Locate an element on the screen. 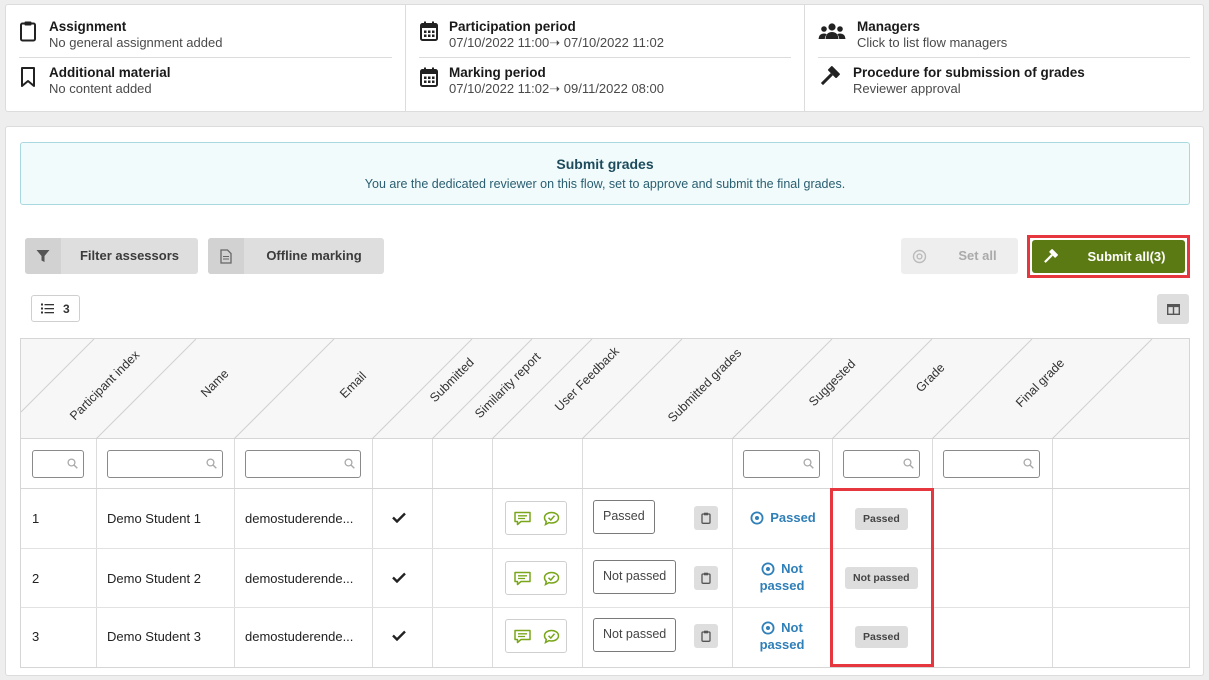  assignment-value: No general assignment added is located at coordinates (136, 42).